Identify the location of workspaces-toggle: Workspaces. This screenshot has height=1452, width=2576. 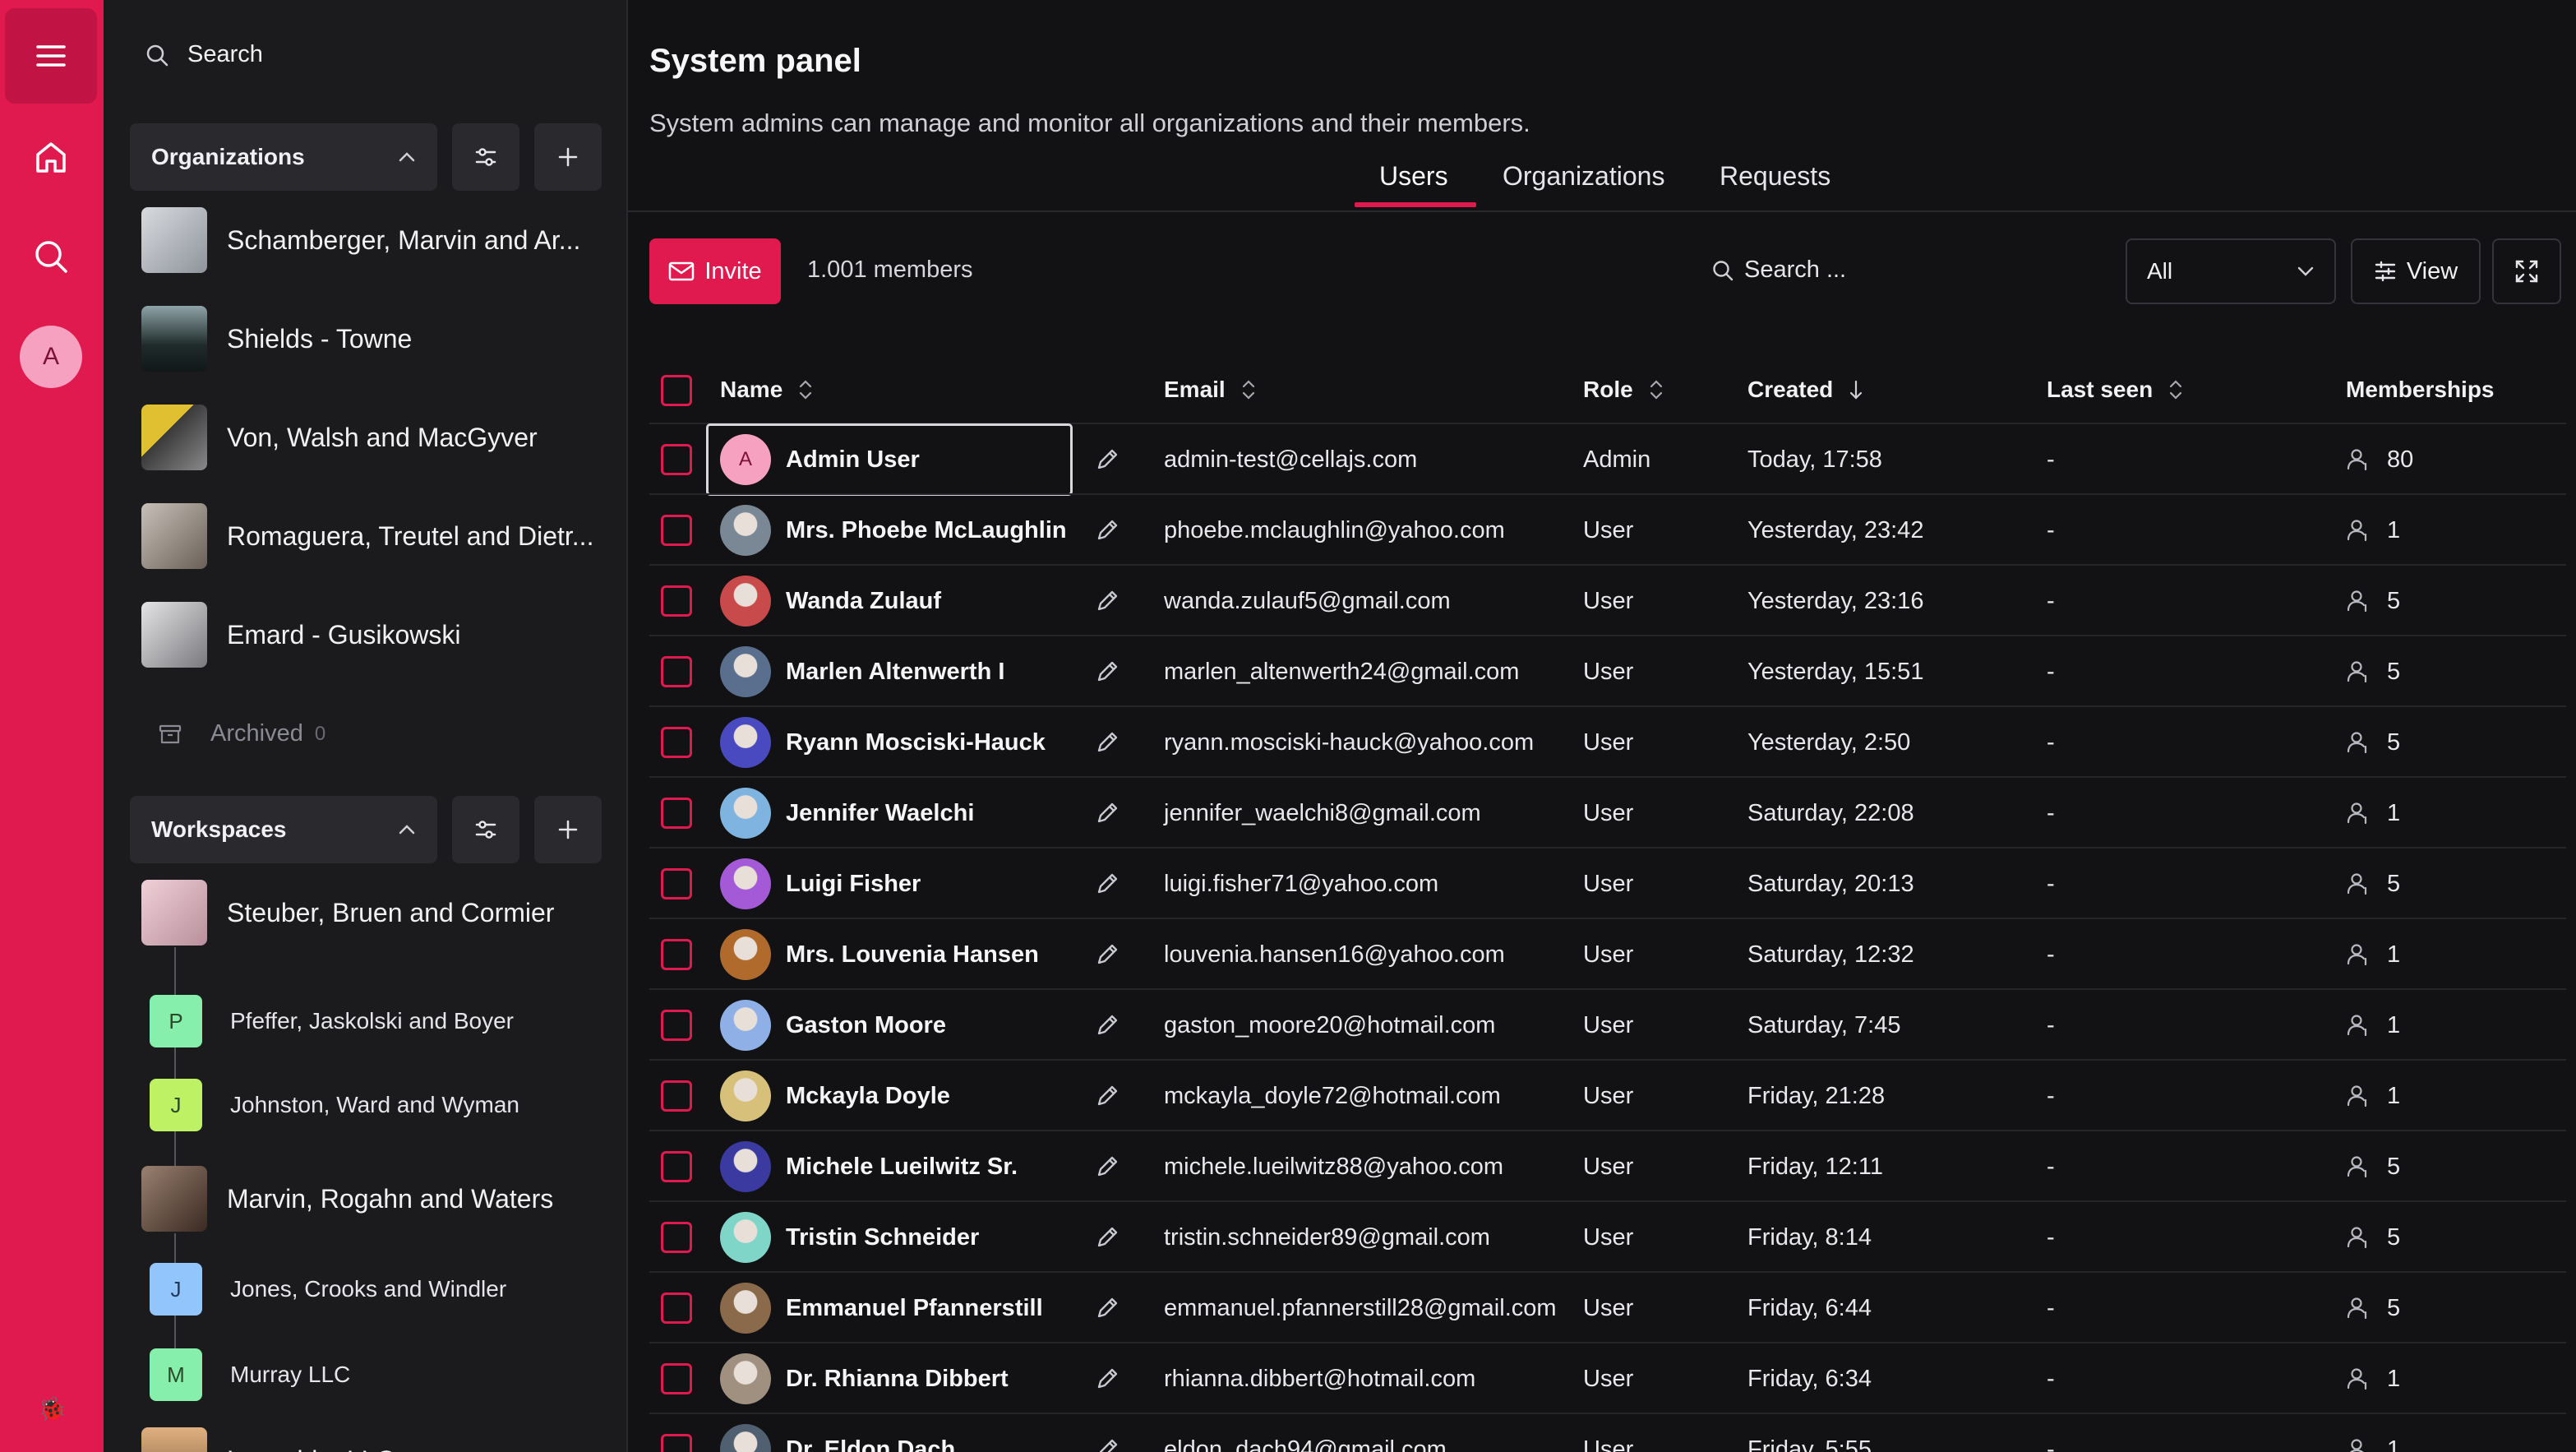
(284, 829).